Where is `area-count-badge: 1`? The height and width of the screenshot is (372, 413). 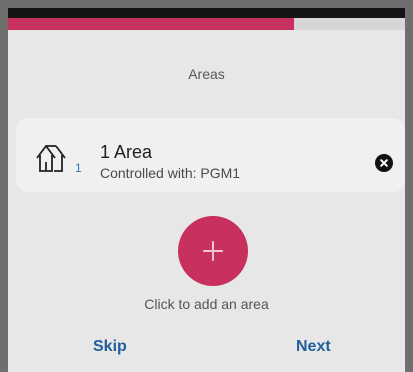
area-count-badge: 1 is located at coordinates (78, 168).